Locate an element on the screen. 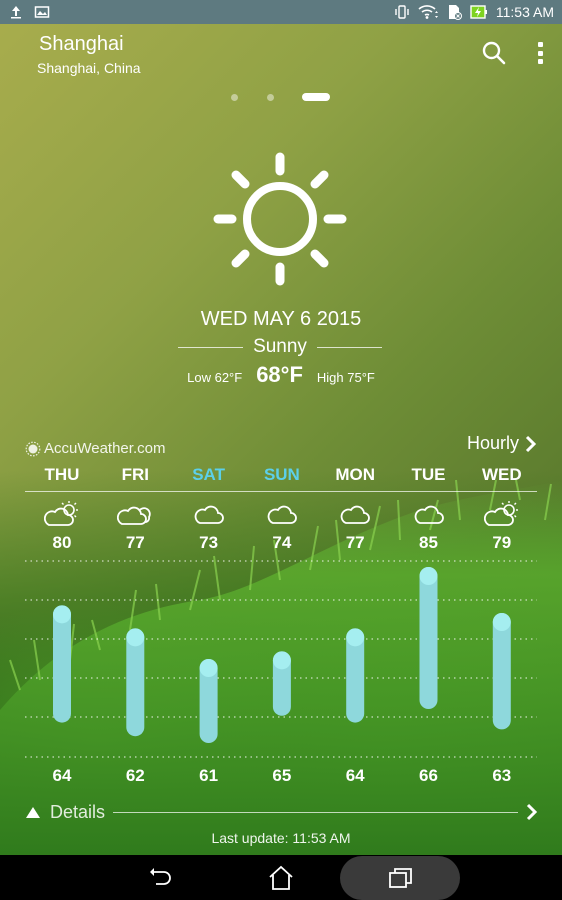  low-temp-value: 63 is located at coordinates (502, 775).